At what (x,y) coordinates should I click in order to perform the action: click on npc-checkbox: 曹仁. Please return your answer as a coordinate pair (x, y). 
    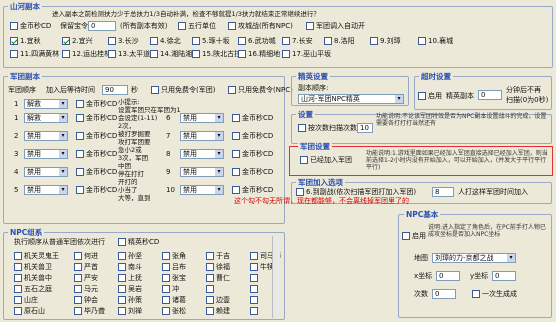
    Looking at the image, I should click on (218, 278).